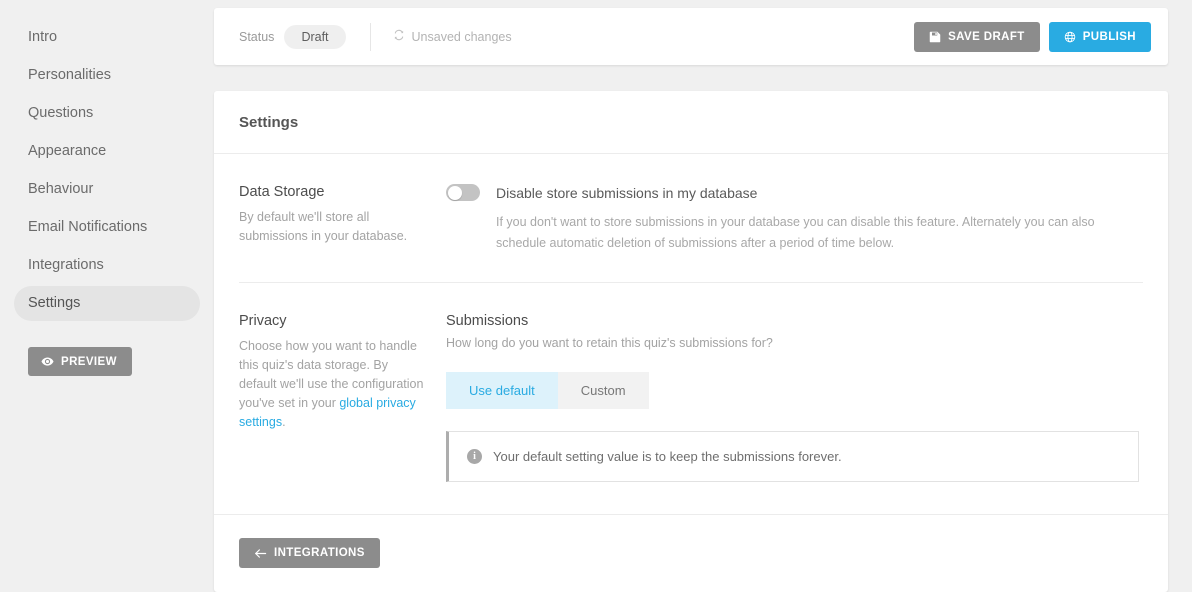 The width and height of the screenshot is (1192, 592). I want to click on topbar-actions: SAVE DRAFT PUBLISH, so click(1032, 36).